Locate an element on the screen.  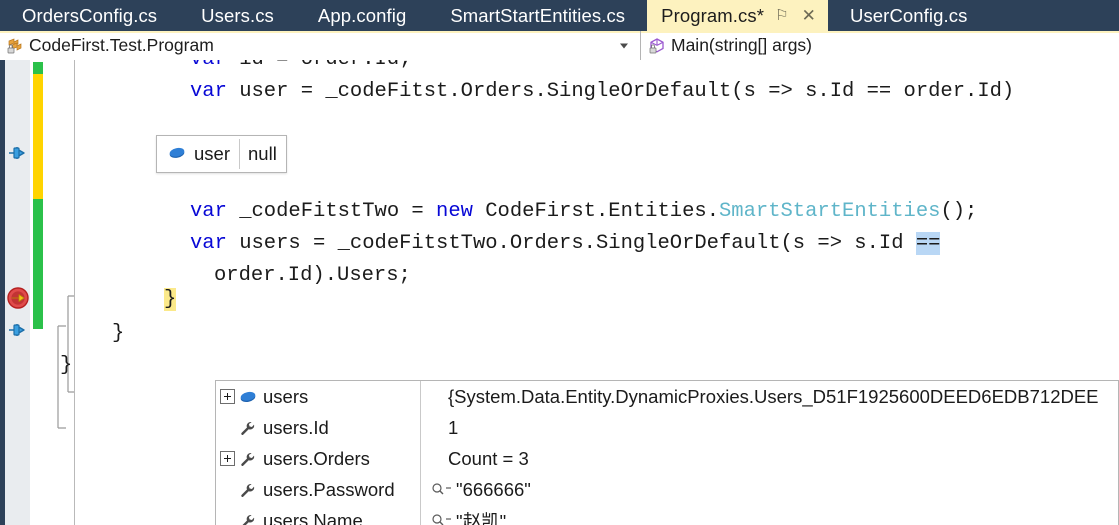
member-dropdown: Main(string[] args) is located at coordinates (880, 45).